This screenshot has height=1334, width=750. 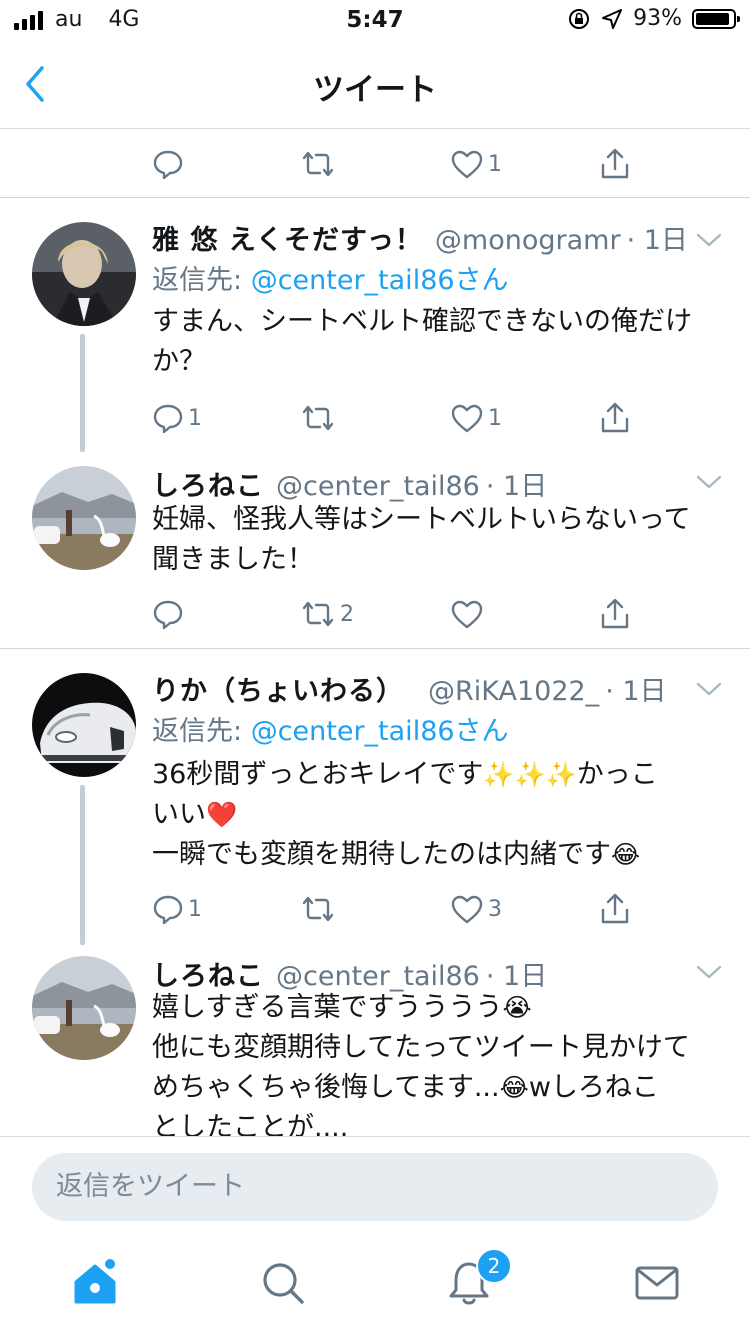 I want to click on tweet-text: すまん、シートベルト確認できないの俺だけ か？, so click(x=437, y=342).